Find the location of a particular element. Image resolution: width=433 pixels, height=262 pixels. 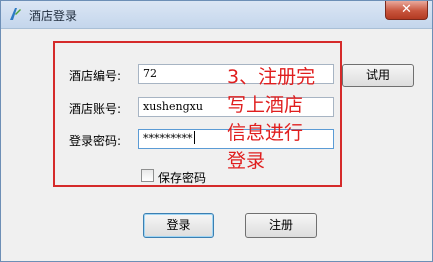

hotel-id-value: 72 is located at coordinates (150, 73).